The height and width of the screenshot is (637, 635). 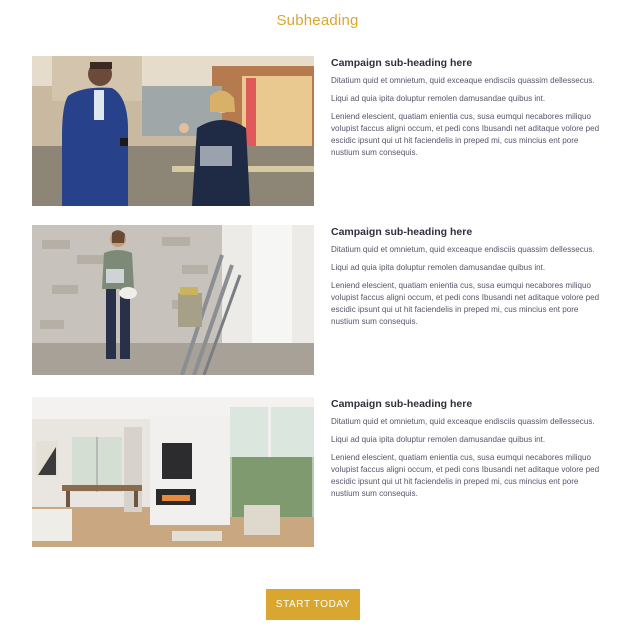 What do you see at coordinates (173, 300) in the screenshot?
I see `campaign-image-renovation` at bounding box center [173, 300].